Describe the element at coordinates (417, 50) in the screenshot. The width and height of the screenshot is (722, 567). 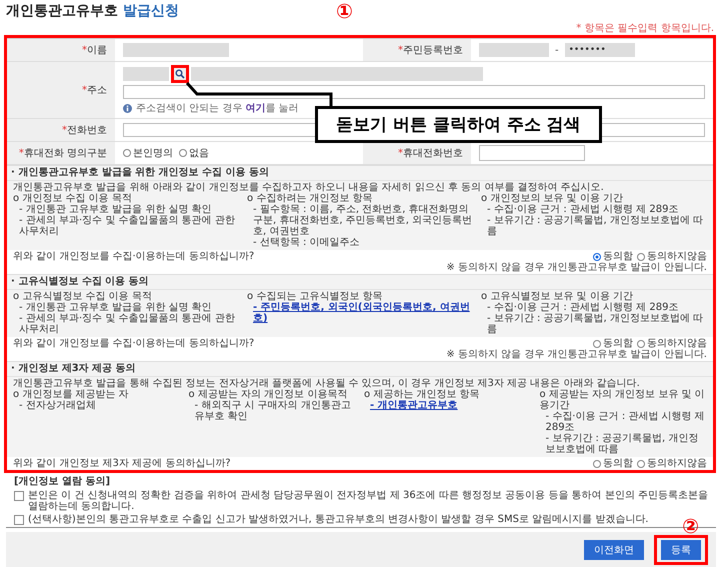
I see `field-label: *주민등록번호` at that location.